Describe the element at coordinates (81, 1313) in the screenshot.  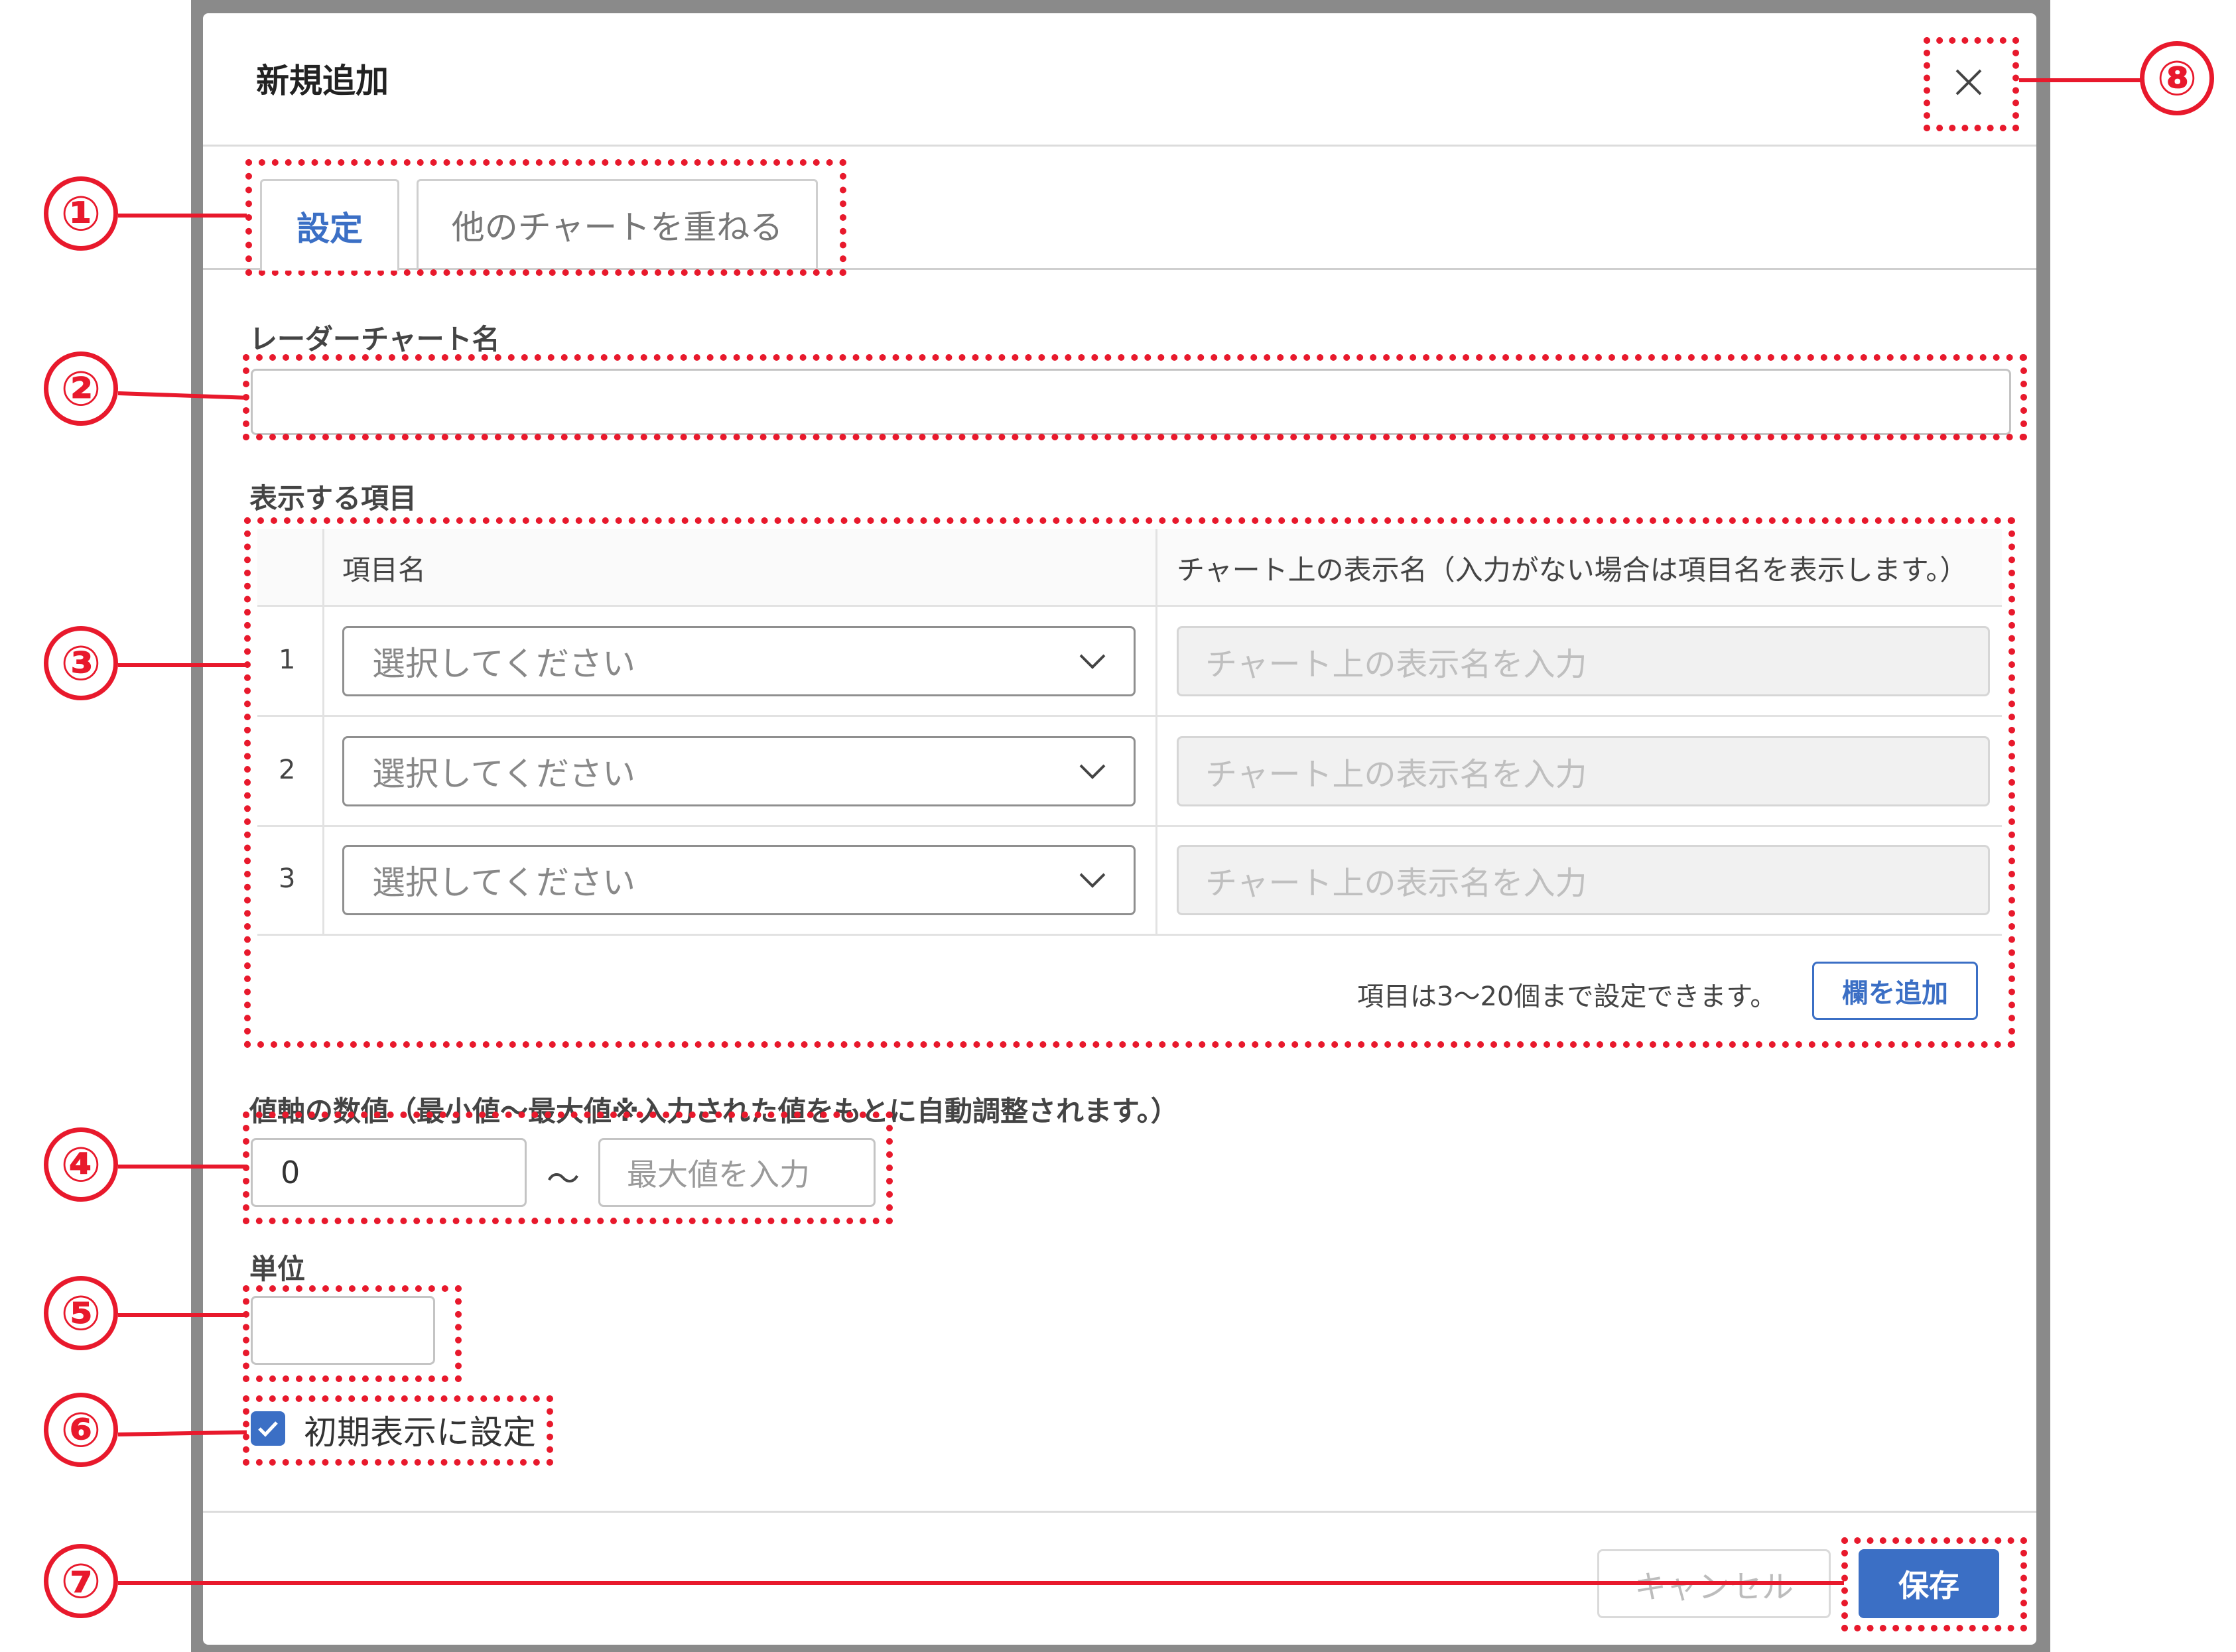
I see `annotation-marker-5: ⑤` at that location.